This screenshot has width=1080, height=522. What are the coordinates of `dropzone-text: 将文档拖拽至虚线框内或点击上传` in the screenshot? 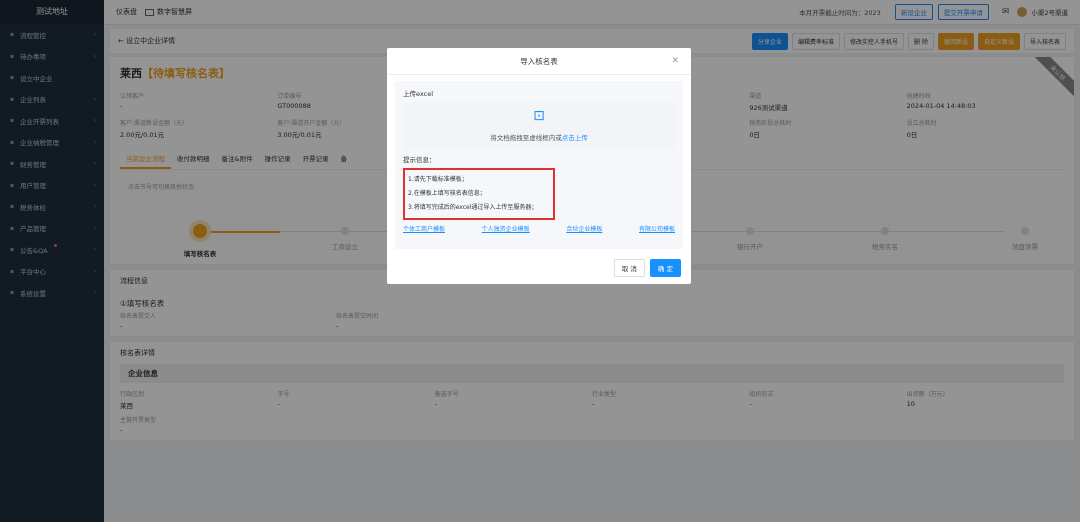 It's located at (539, 137).